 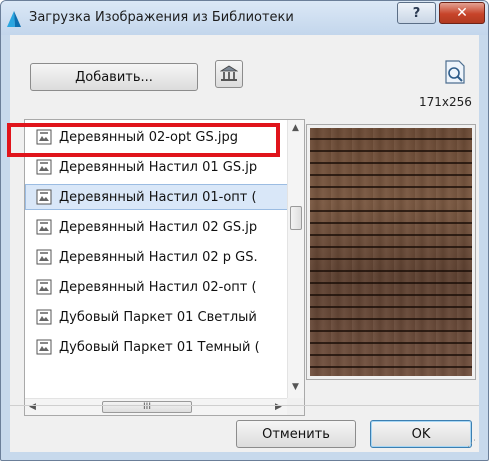 What do you see at coordinates (295, 406) in the screenshot?
I see `scrollbar-corner` at bounding box center [295, 406].